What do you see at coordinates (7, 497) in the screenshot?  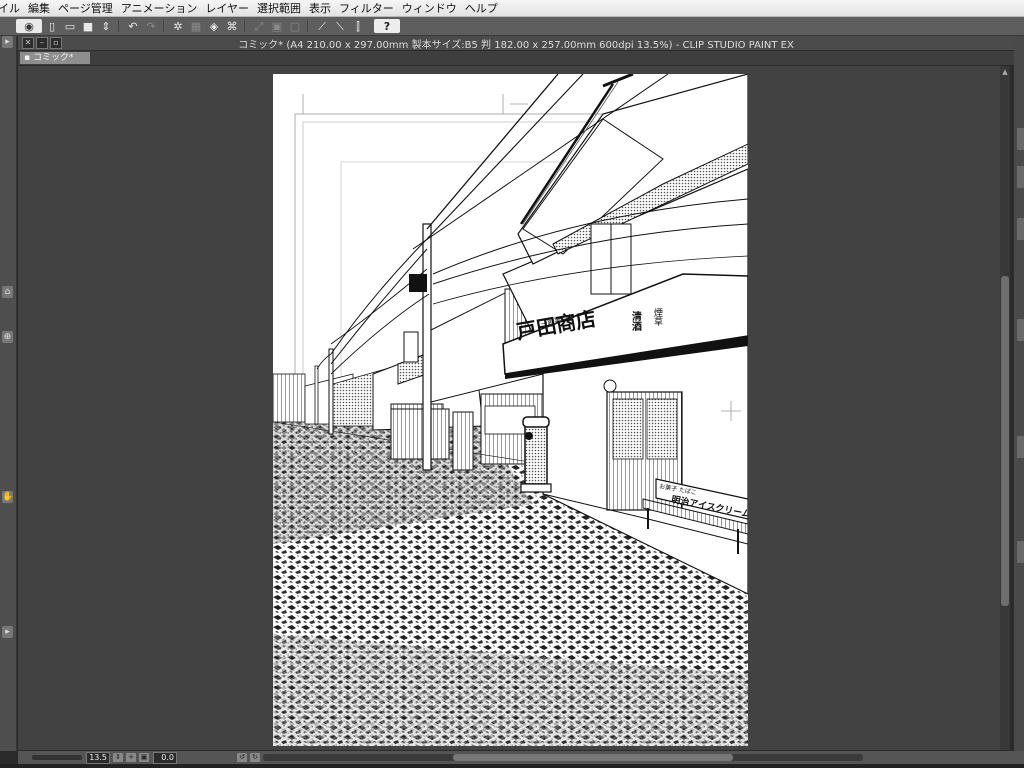 I see `hand-icon: ✋` at bounding box center [7, 497].